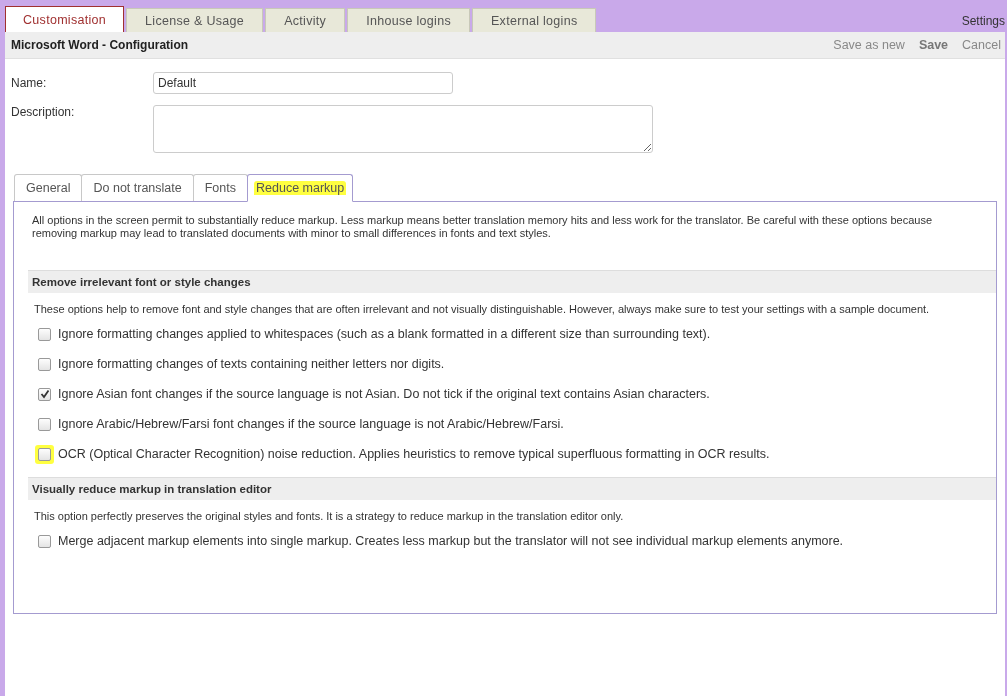 The height and width of the screenshot is (696, 1007). What do you see at coordinates (482, 227) in the screenshot?
I see `intro-text: All options in the screen permit to substantially reduce markup. Less markup means better translation memory hits and less work for the translator. Be careful with these options because removing markup may lead to translated documents with minor to small differences in fonts and text styles.` at bounding box center [482, 227].